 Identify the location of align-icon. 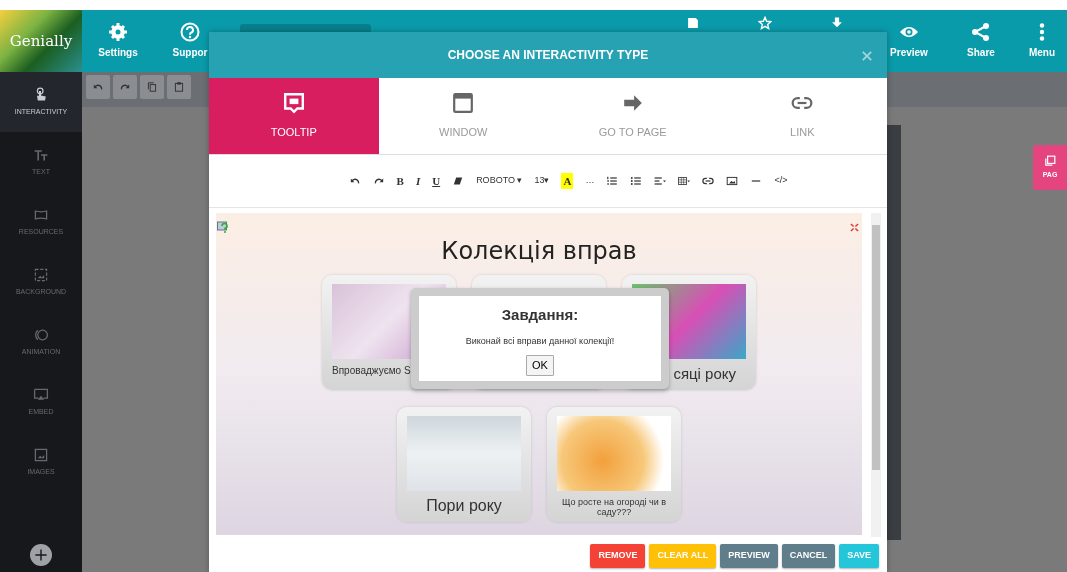
(660, 181).